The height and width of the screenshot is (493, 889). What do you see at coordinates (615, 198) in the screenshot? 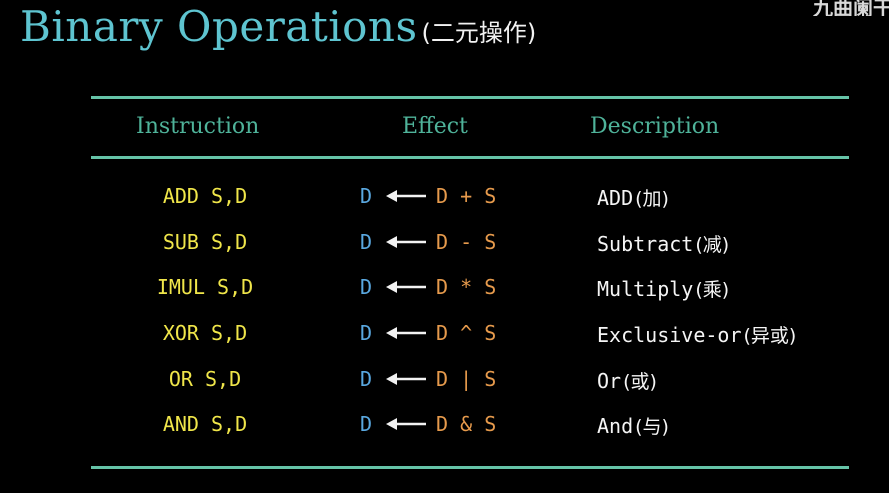
I see `description-text: ADD` at bounding box center [615, 198].